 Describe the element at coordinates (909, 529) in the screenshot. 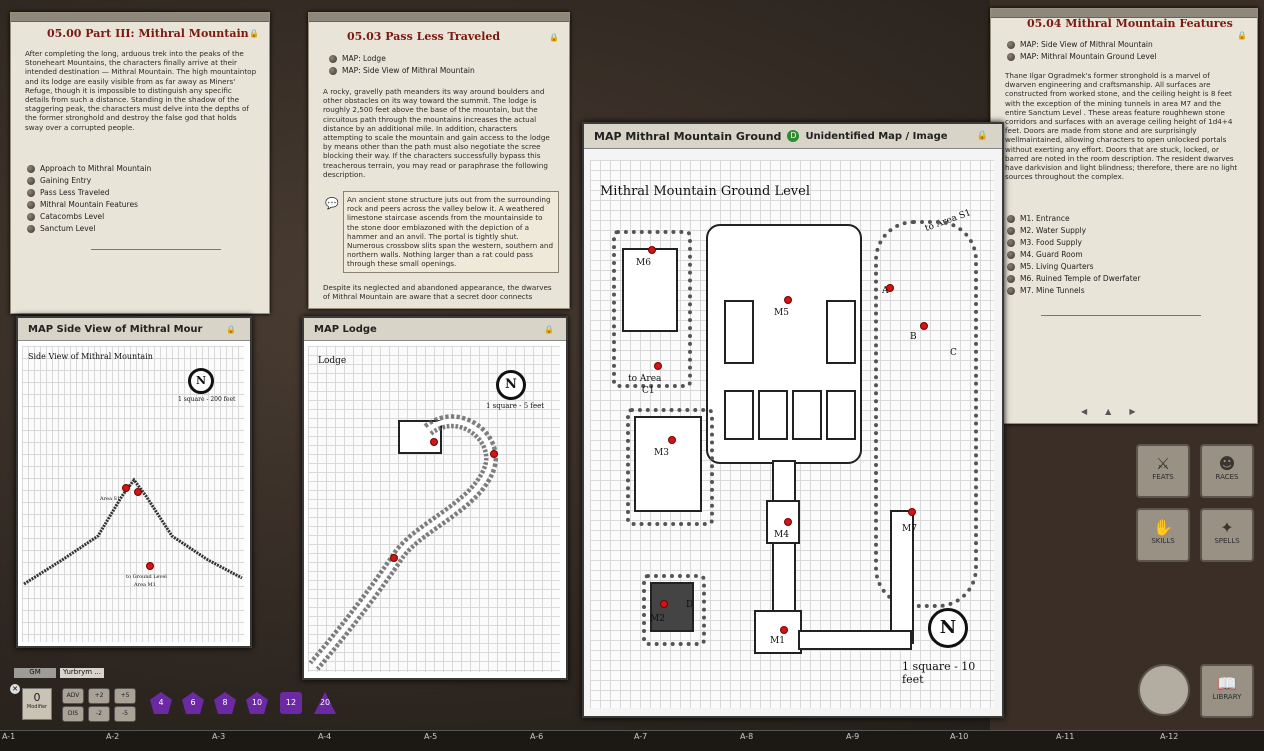

I see `area-label: M7` at that location.